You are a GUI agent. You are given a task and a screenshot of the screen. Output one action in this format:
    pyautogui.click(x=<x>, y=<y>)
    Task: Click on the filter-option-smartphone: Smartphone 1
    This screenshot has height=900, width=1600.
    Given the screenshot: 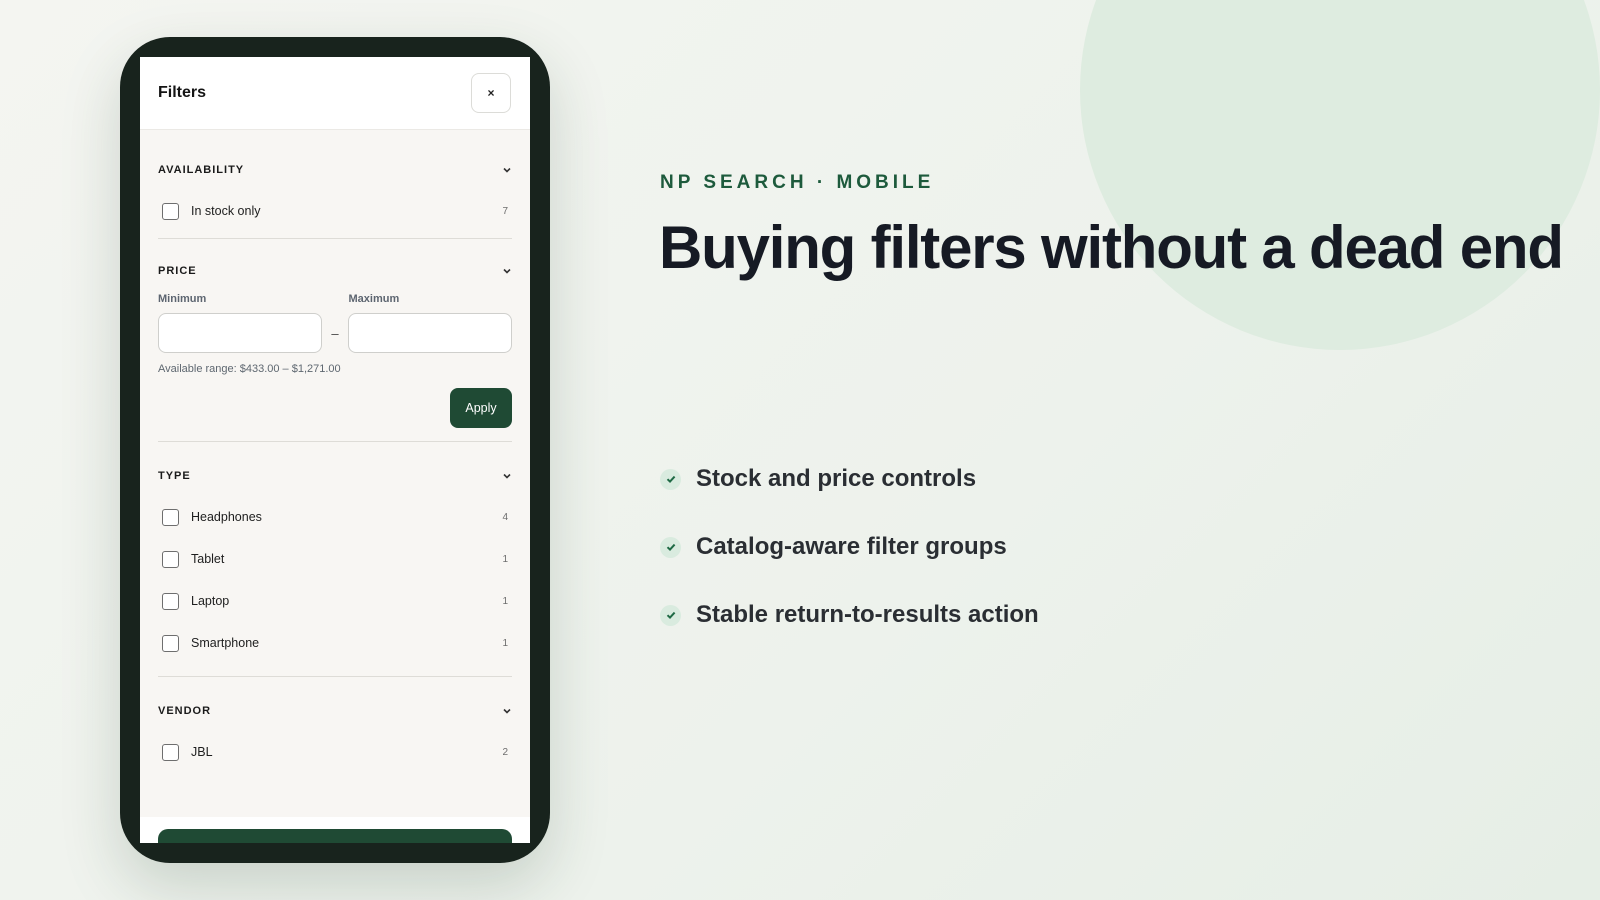 What is the action you would take?
    pyautogui.click(x=335, y=643)
    